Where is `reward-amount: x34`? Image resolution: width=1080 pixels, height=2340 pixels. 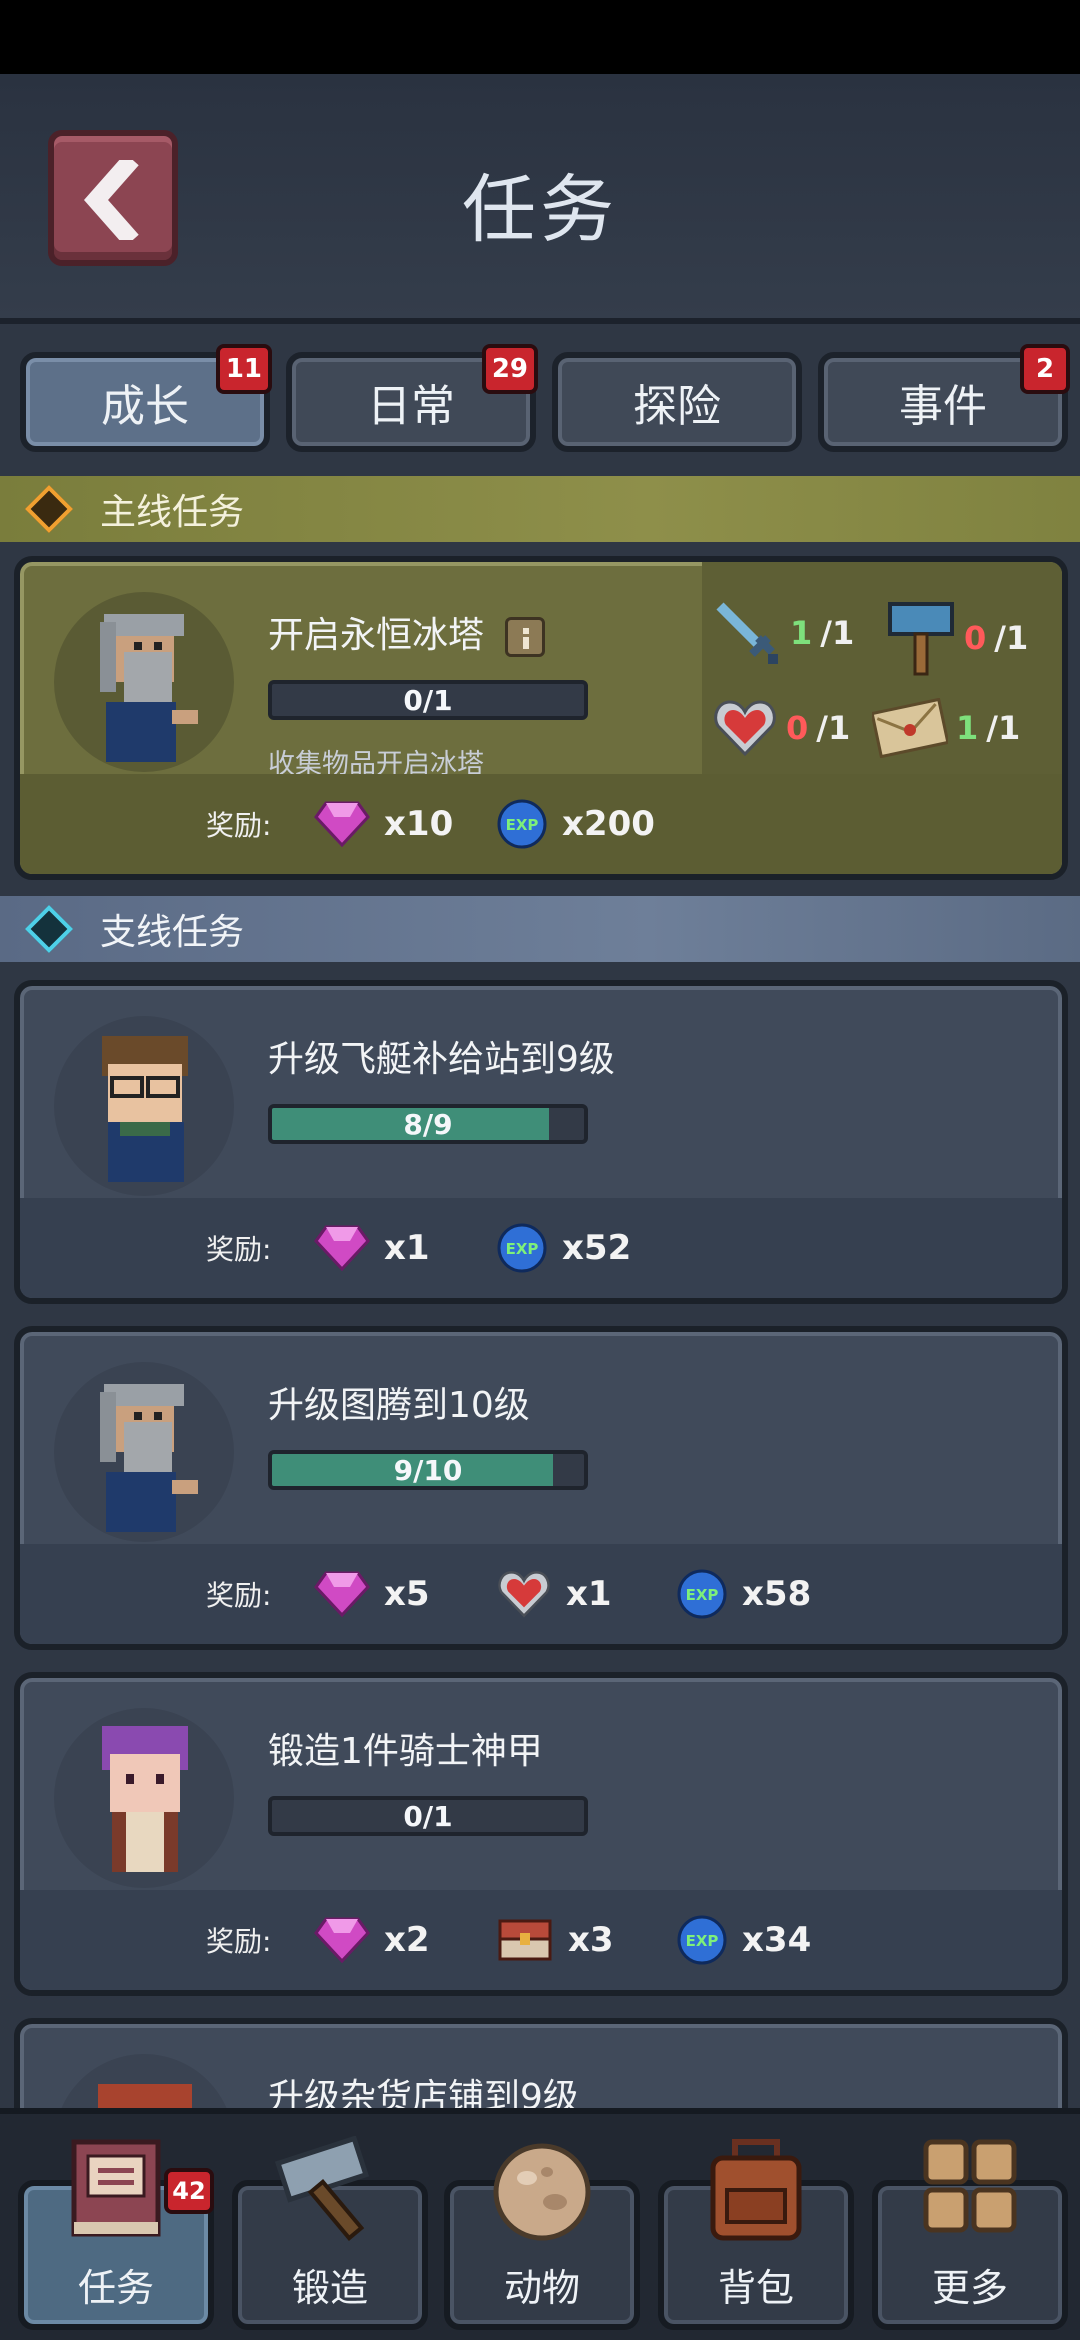 reward-amount: x34 is located at coordinates (777, 1940).